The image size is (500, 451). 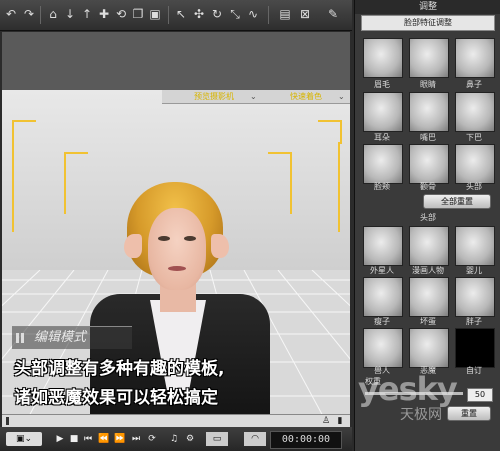 What do you see at coordinates (429, 112) in the screenshot?
I see `mouth-thumb` at bounding box center [429, 112].